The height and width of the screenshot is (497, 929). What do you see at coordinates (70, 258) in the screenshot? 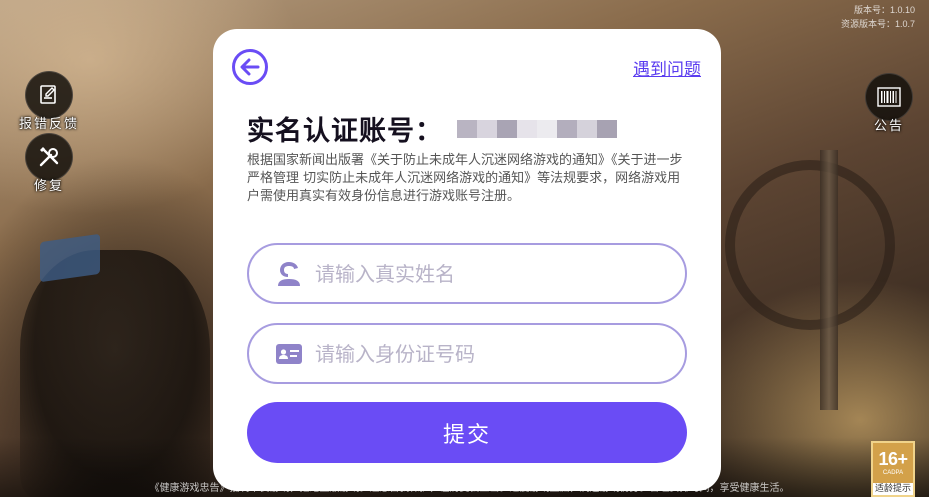
I see `background-flag` at bounding box center [70, 258].